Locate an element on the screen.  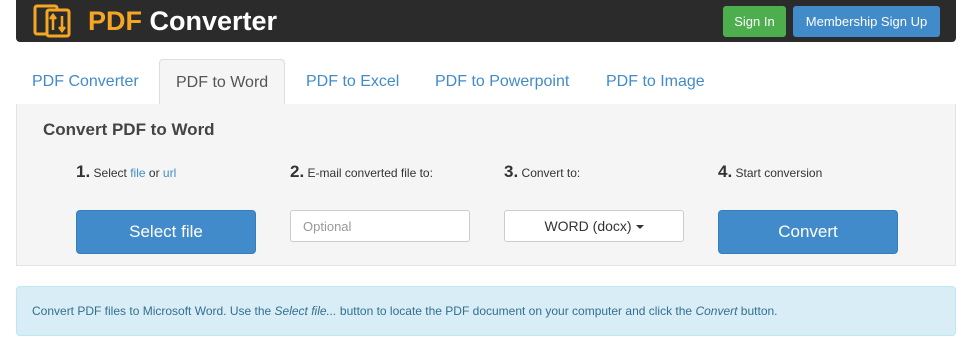
panel-title: Convert PDF to Word is located at coordinates (129, 129).